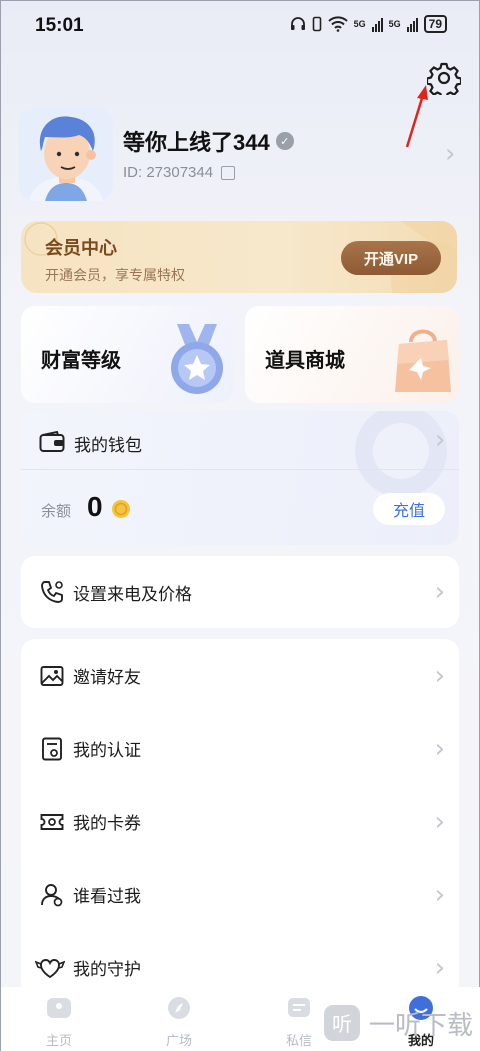 This screenshot has height=1051, width=480. What do you see at coordinates (59, 1022) in the screenshot?
I see `tab-home: 主页` at bounding box center [59, 1022].